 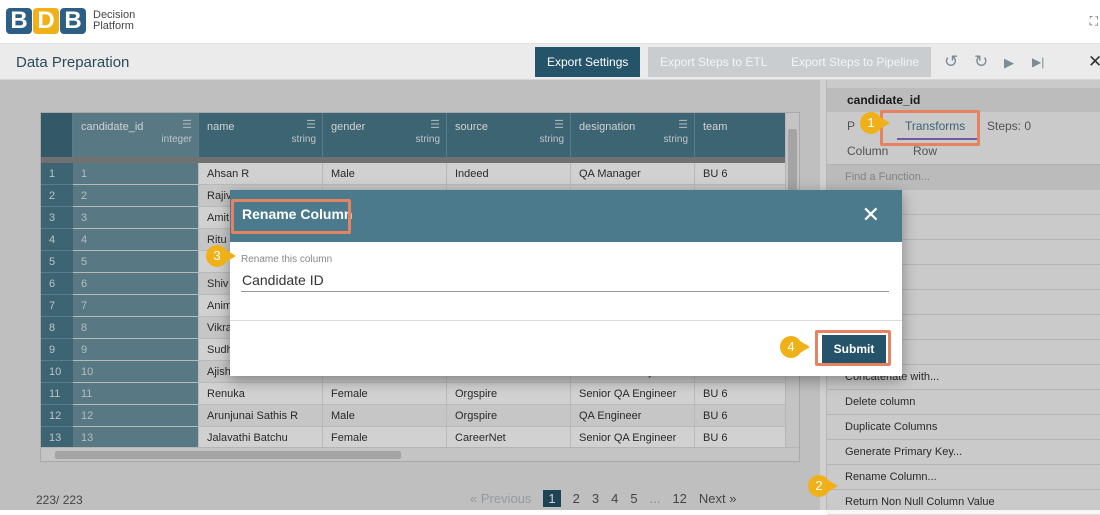 What do you see at coordinates (73, 62) in the screenshot?
I see `page-title: Data Preparation` at bounding box center [73, 62].